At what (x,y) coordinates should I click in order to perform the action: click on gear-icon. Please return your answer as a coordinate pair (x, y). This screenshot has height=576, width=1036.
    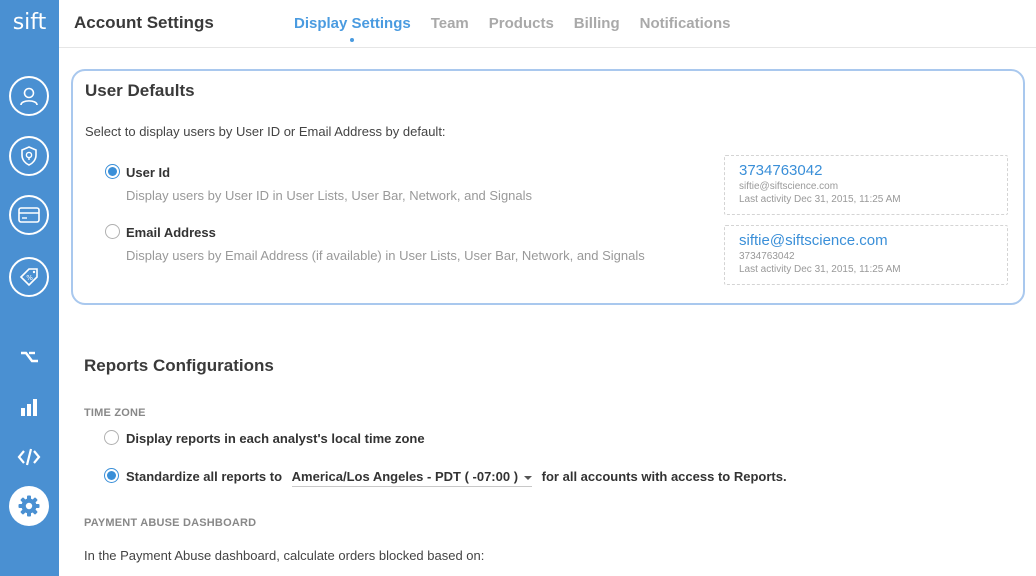
    Looking at the image, I should click on (29, 506).